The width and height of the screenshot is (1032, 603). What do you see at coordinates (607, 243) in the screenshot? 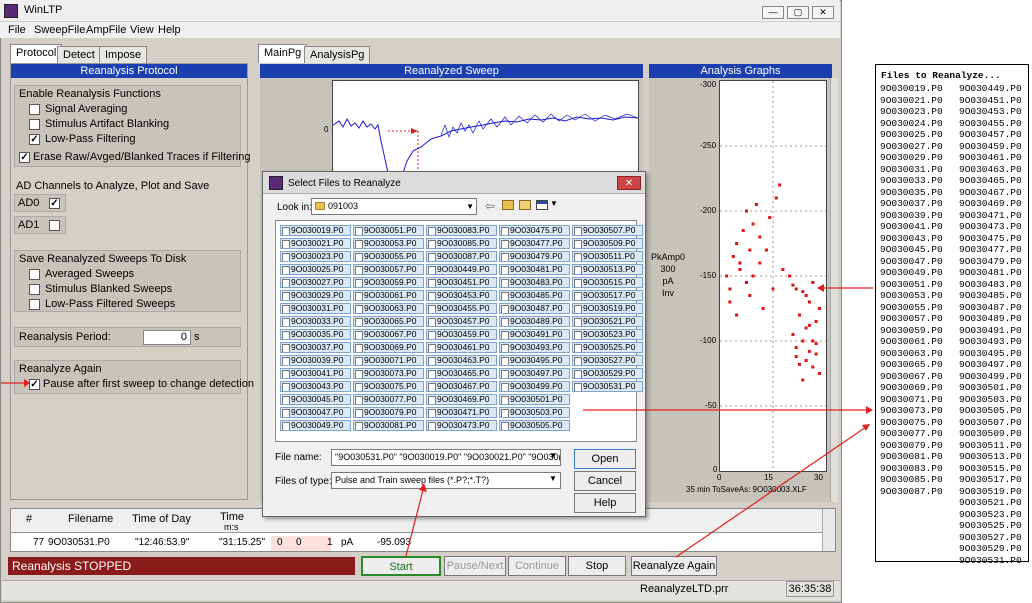
I see `file-item: 9O030509.P0` at bounding box center [607, 243].